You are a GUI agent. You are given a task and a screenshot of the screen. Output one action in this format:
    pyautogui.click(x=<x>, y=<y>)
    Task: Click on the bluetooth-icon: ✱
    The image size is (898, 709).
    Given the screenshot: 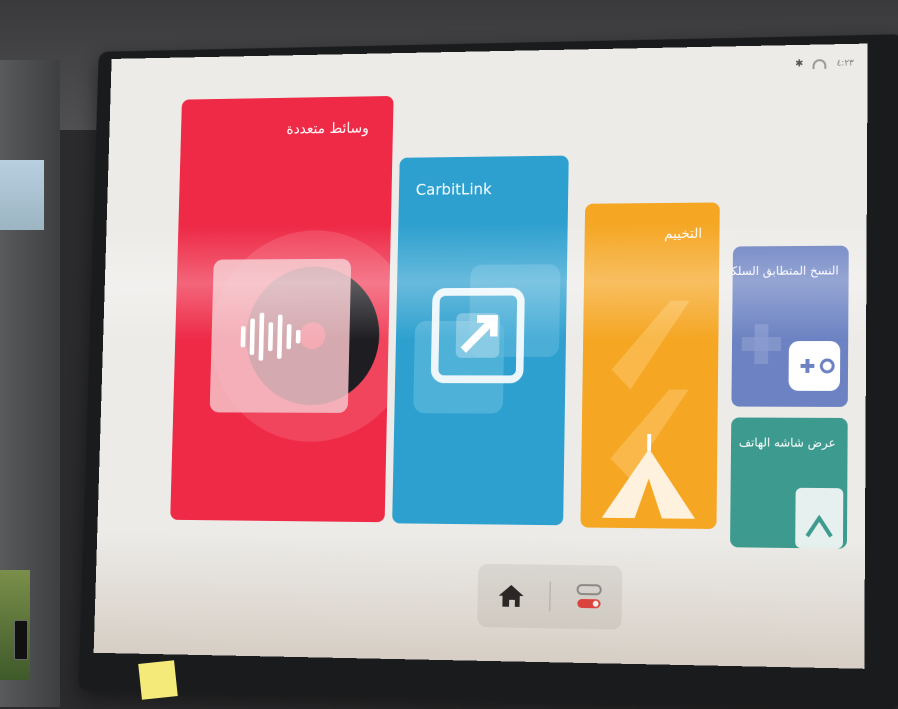 What is the action you would take?
    pyautogui.click(x=799, y=64)
    